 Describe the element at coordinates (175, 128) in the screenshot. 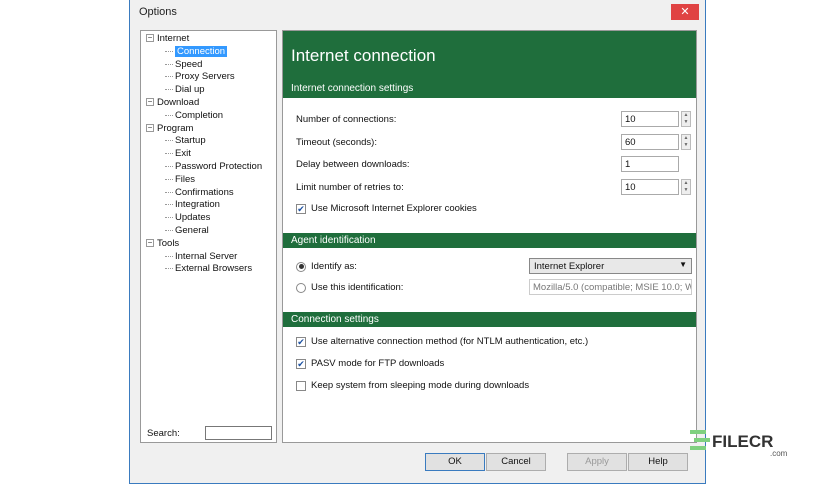

I see `tree-item-label: Program` at that location.